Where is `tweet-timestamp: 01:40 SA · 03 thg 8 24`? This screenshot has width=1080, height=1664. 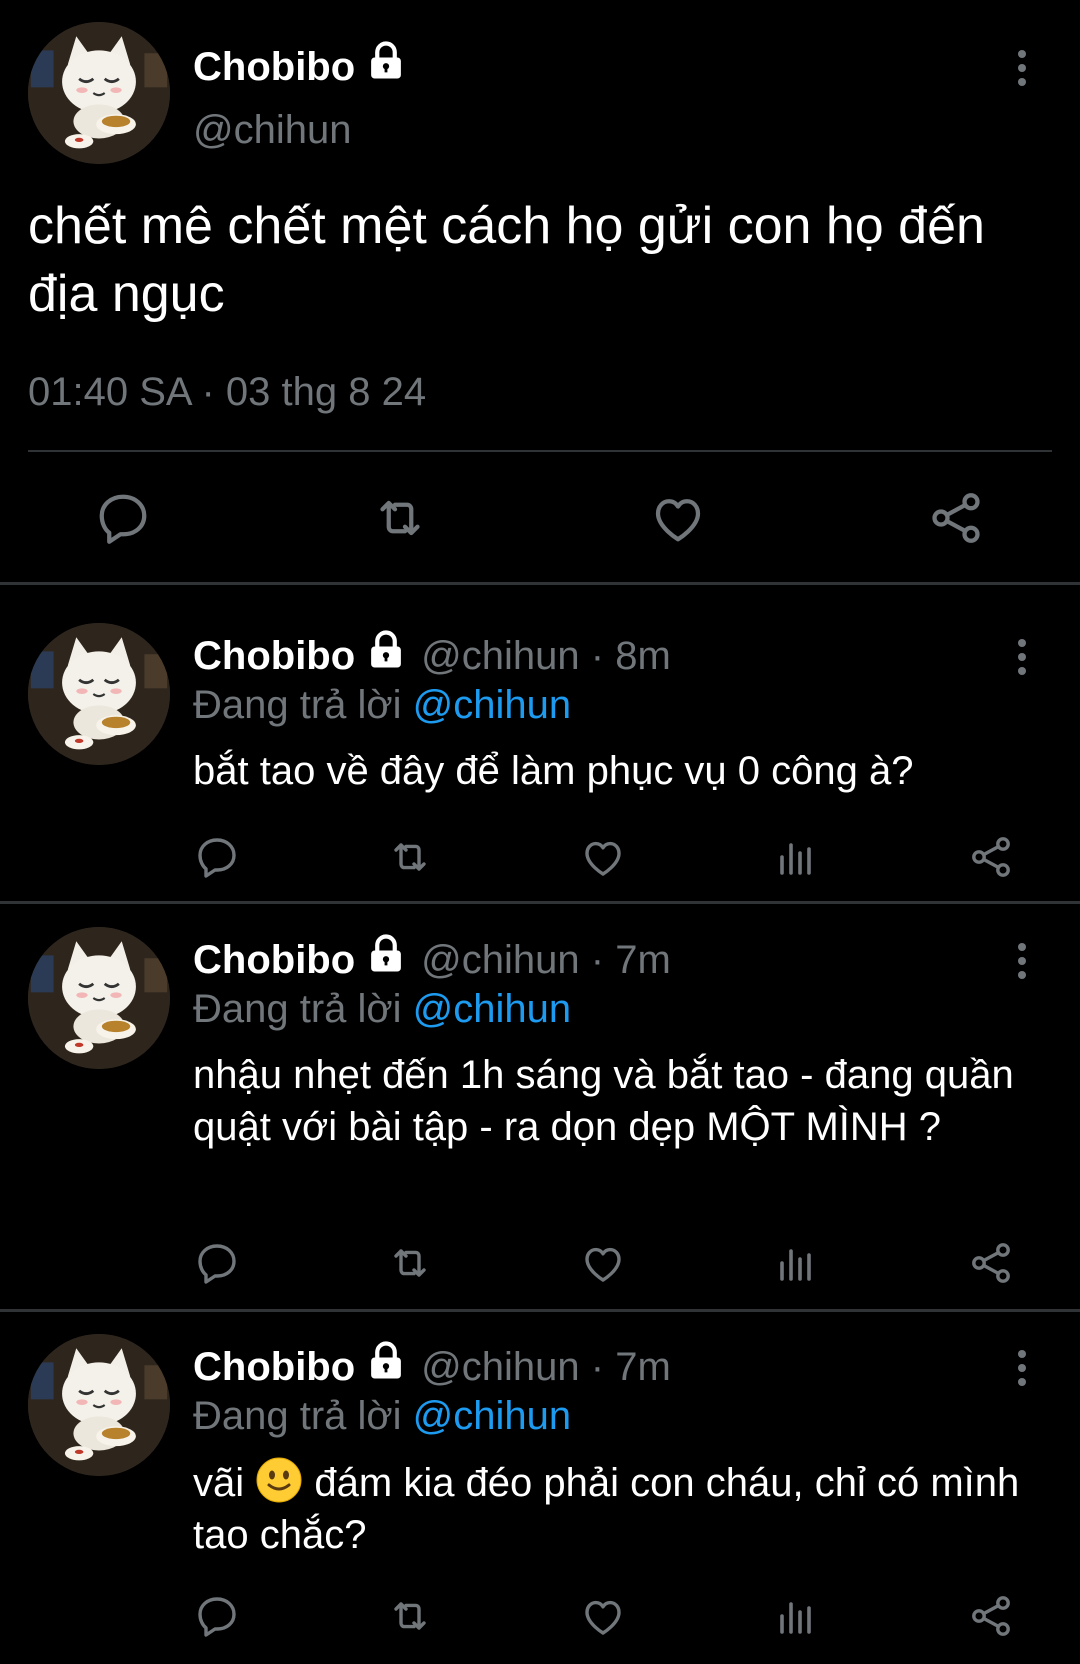 tweet-timestamp: 01:40 SA · 03 thg 8 24 is located at coordinates (227, 392).